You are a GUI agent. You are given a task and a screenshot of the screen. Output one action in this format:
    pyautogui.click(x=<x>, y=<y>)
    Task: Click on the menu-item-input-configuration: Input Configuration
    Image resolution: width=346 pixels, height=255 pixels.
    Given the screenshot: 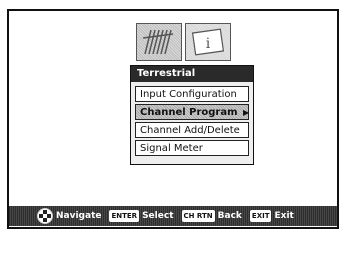 What is the action you would take?
    pyautogui.click(x=192, y=94)
    